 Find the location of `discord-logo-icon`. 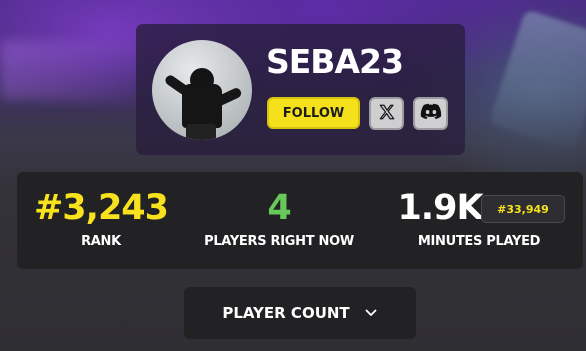

discord-logo-icon is located at coordinates (431, 113).